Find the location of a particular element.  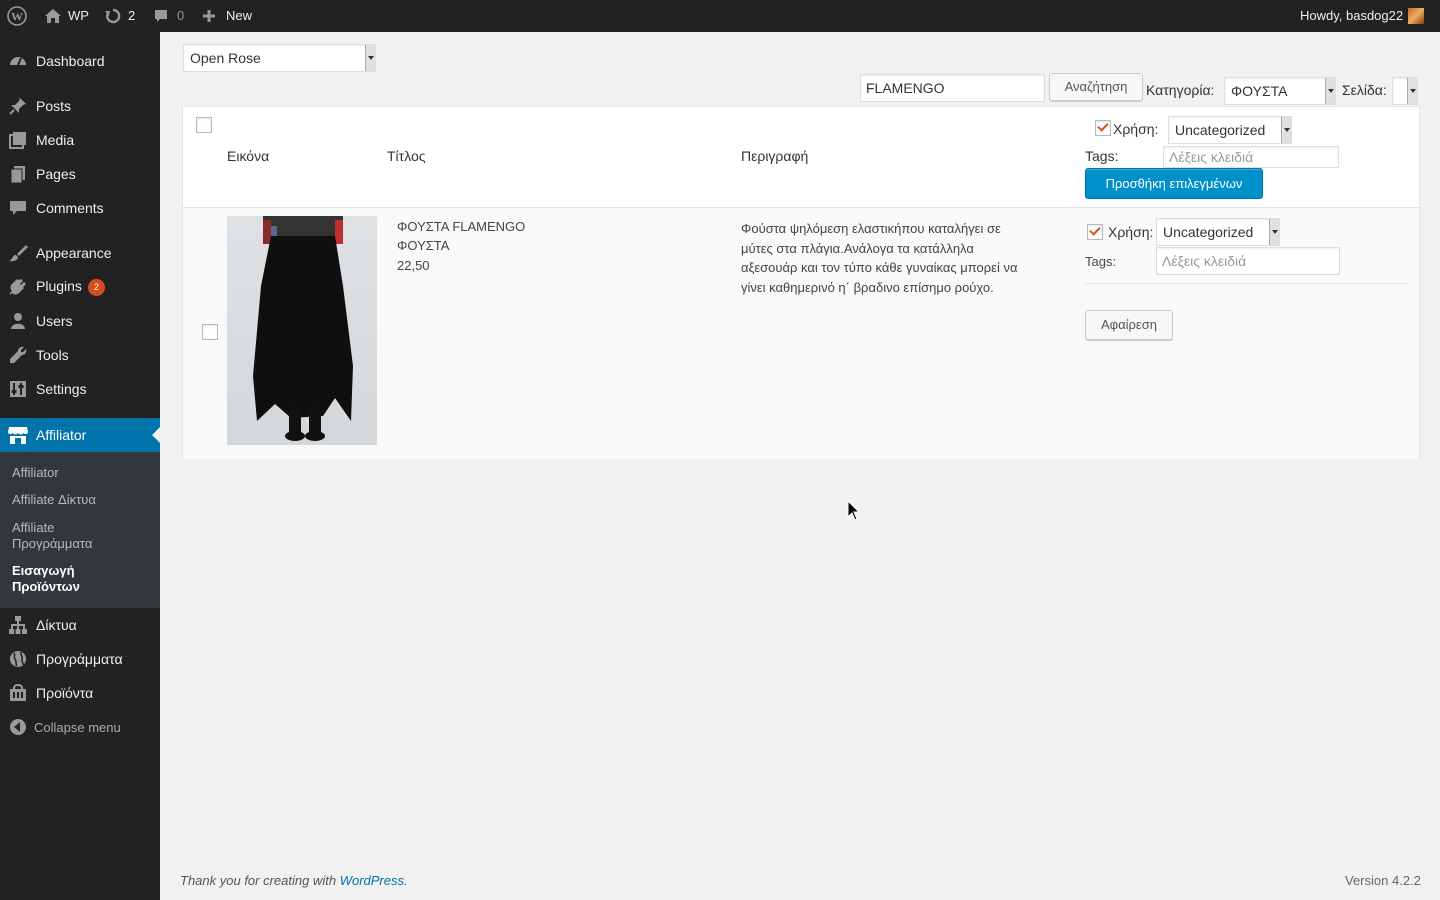

row-category-select: Uncategorized is located at coordinates (1218, 232).